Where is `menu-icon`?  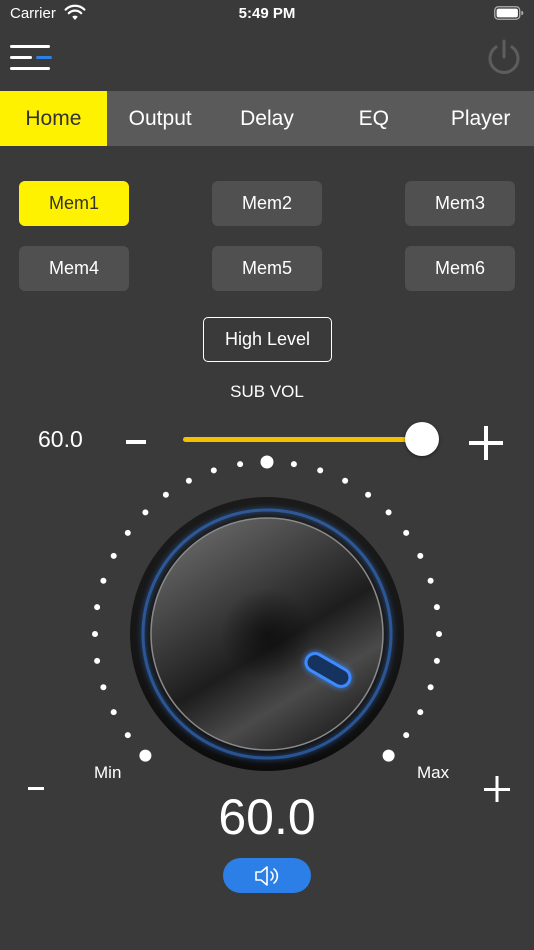 menu-icon is located at coordinates (31, 58).